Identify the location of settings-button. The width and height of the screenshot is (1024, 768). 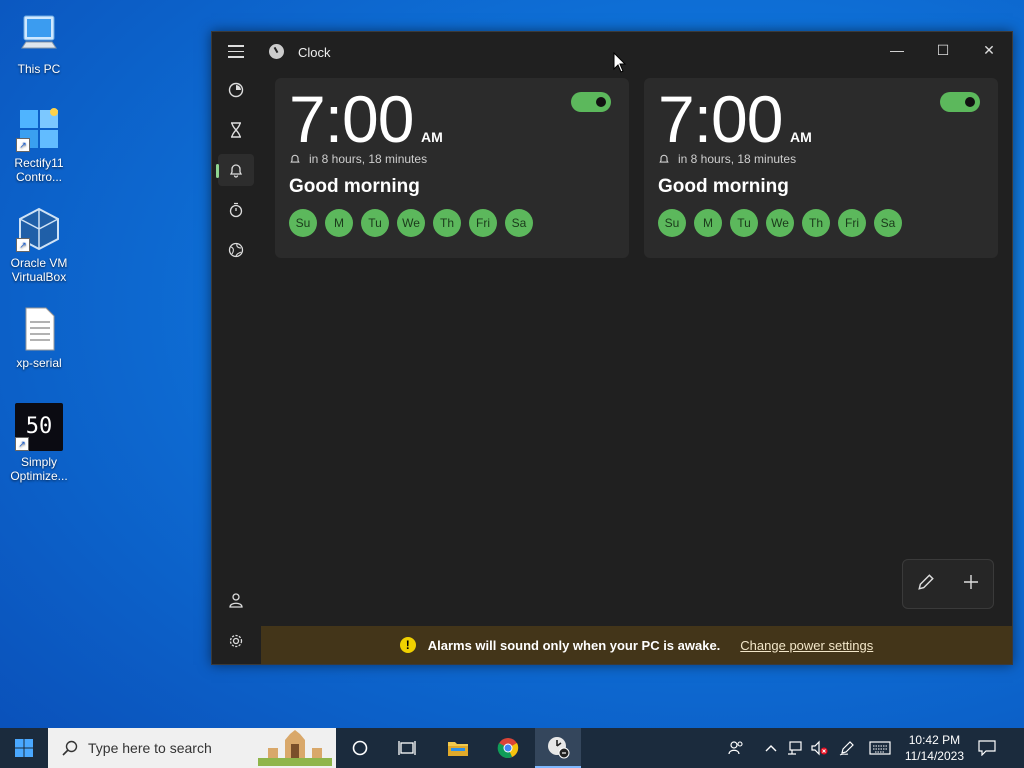
(236, 641).